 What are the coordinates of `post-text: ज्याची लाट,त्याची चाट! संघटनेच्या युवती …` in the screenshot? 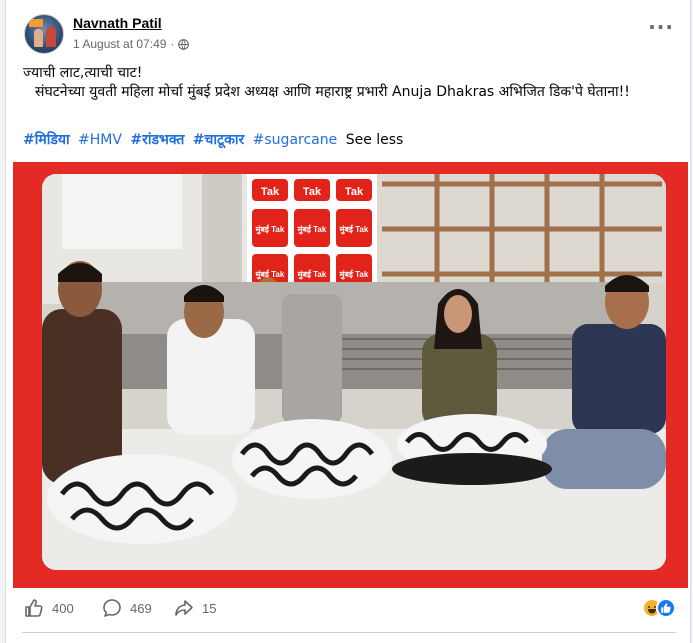 It's located at (353, 83).